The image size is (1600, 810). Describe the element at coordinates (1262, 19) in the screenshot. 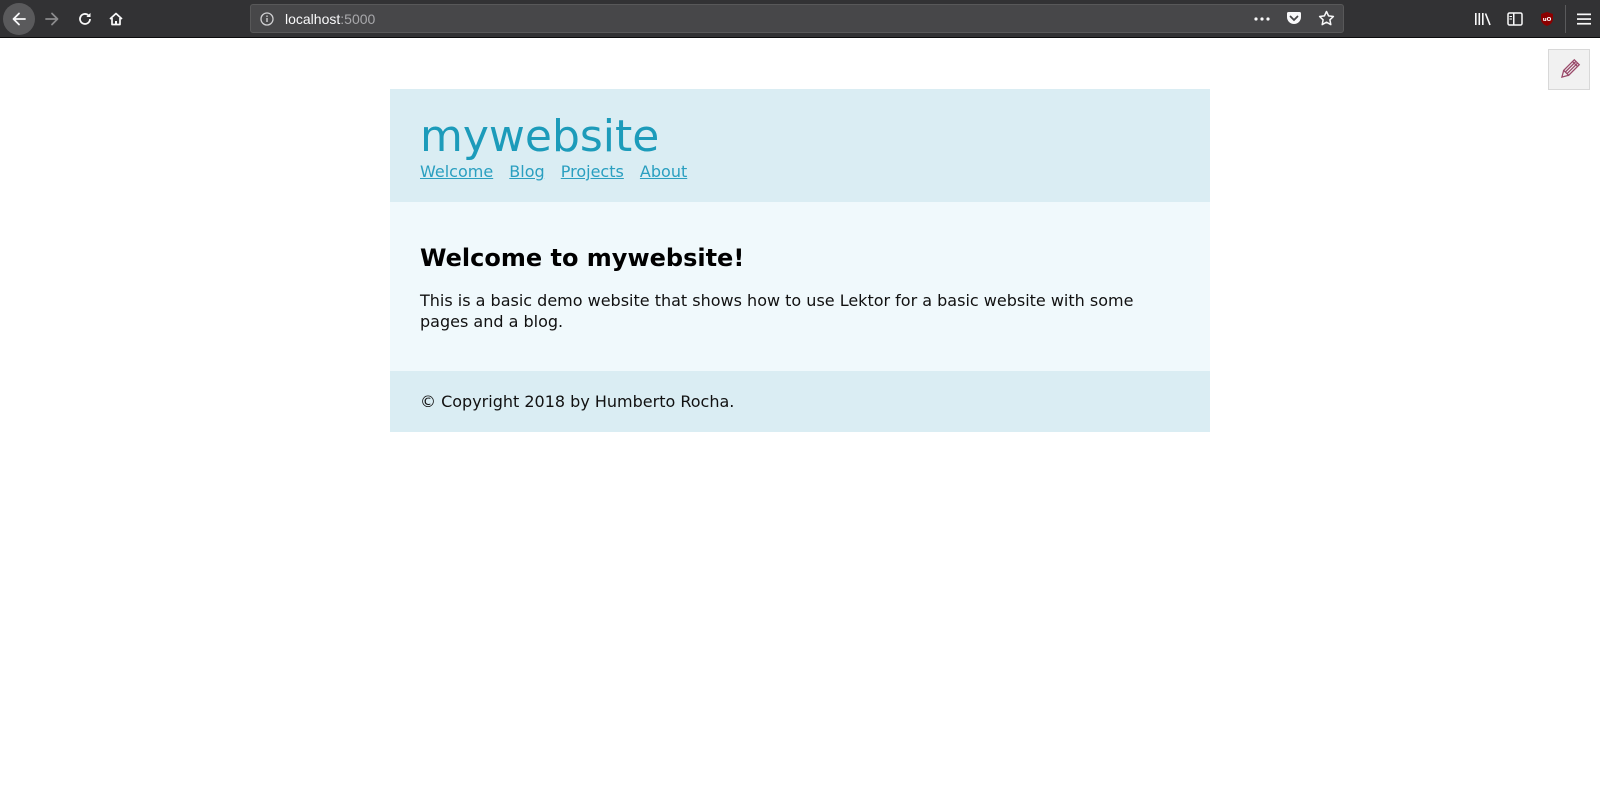

I see `ellipsis-icon` at that location.